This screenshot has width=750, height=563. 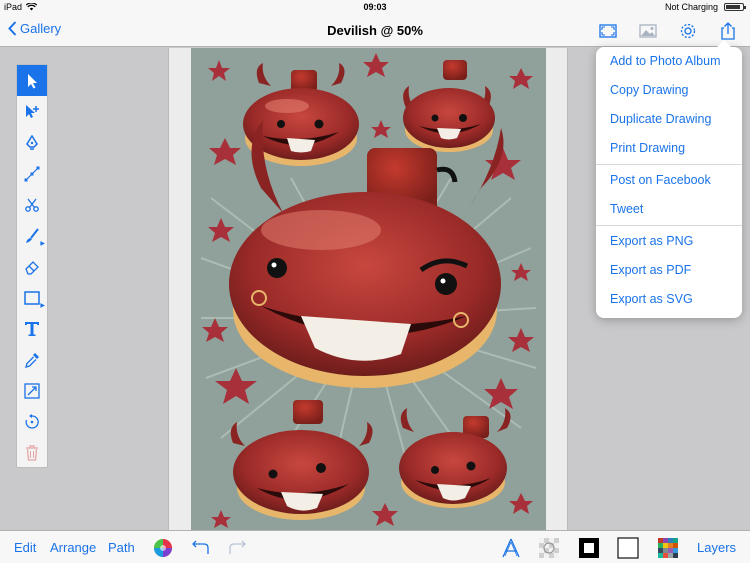 What do you see at coordinates (728, 31) in the screenshot?
I see `share-icon` at bounding box center [728, 31].